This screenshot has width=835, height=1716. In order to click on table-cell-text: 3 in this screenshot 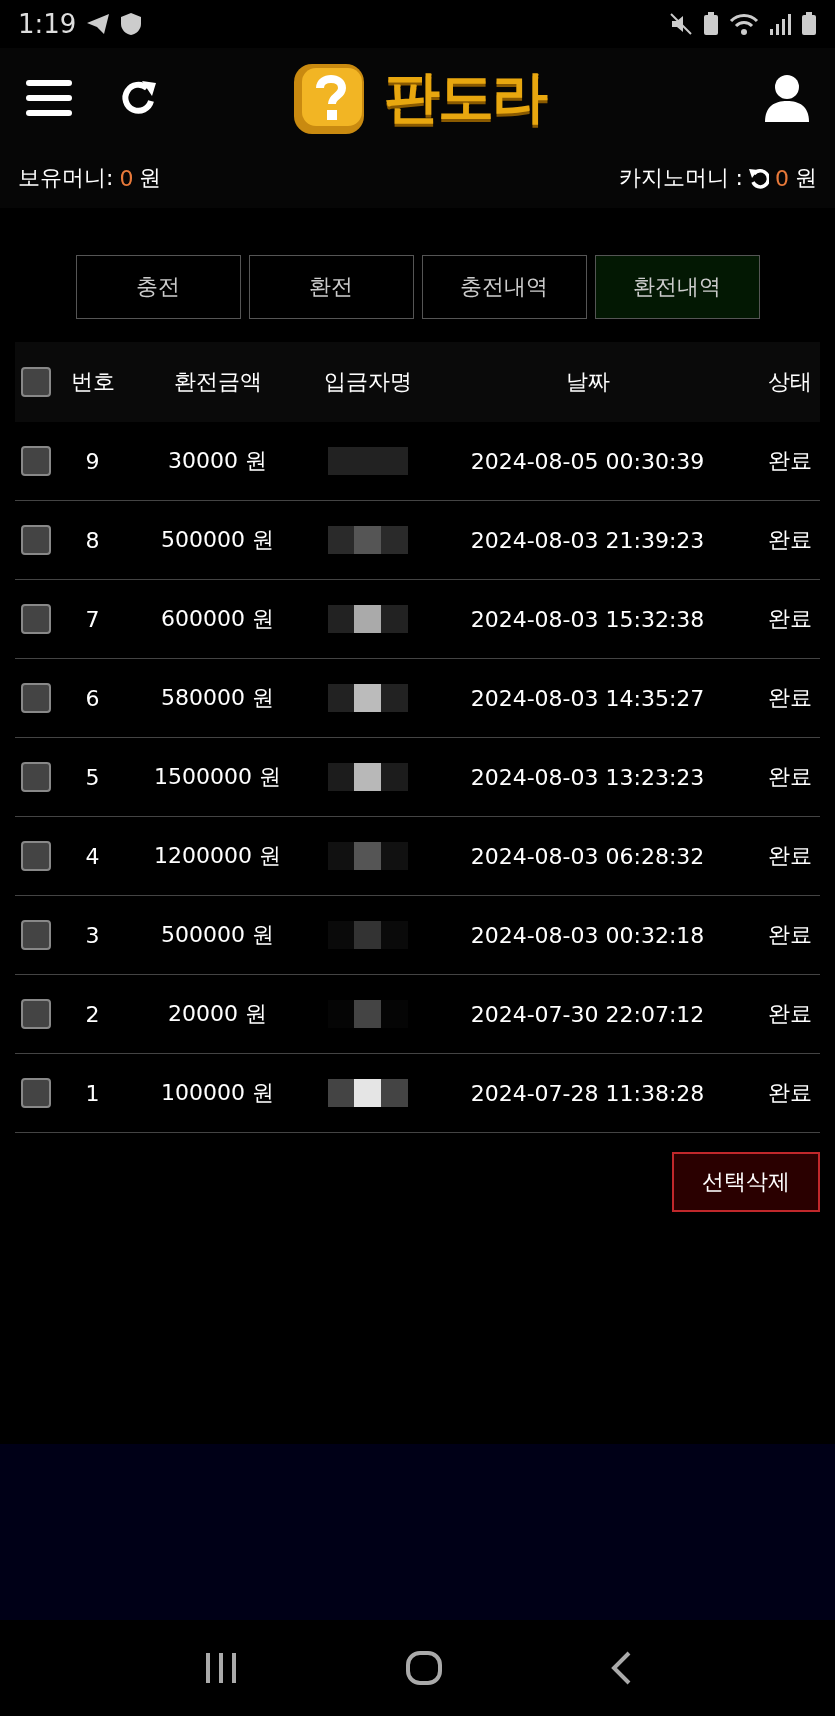, I will do `click(92, 935)`.